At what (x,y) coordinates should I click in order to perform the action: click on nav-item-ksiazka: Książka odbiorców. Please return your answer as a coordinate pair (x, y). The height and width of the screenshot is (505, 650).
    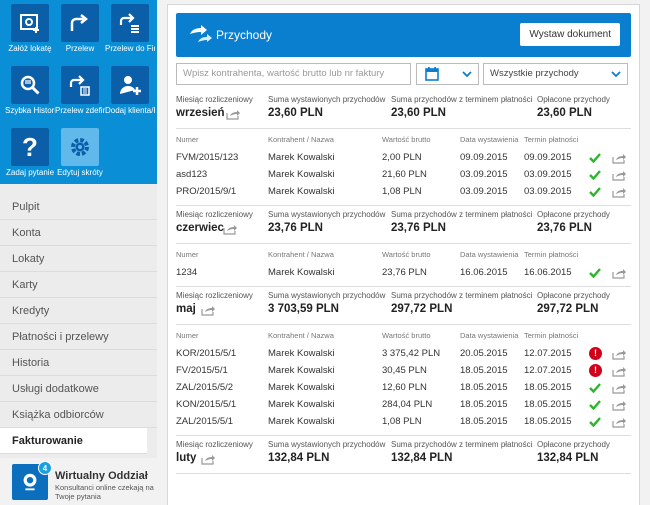
    Looking at the image, I should click on (78, 415).